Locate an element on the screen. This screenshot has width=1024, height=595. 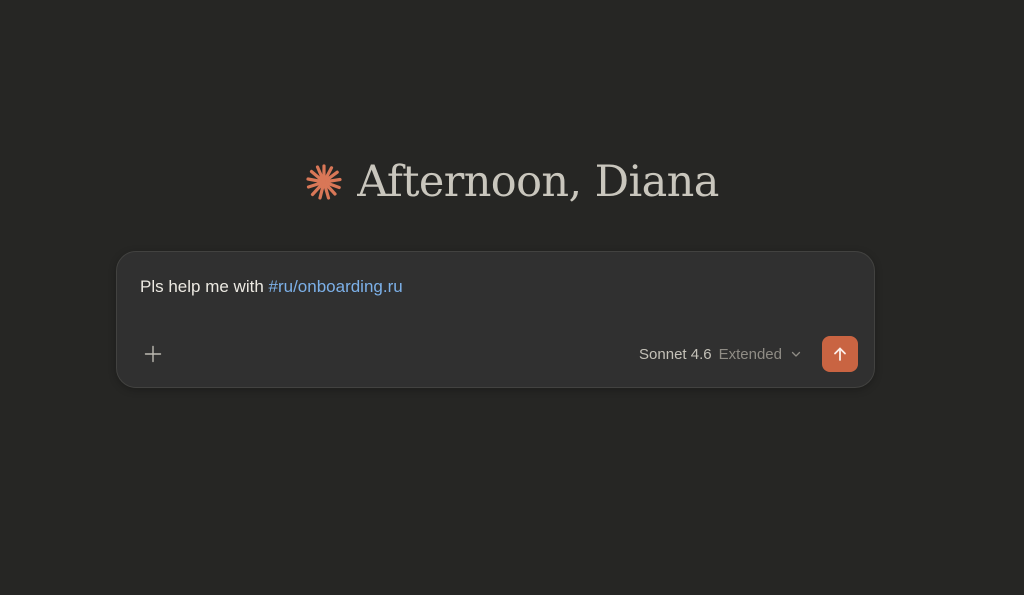
model-name: Sonnet 4.6 is located at coordinates (675, 354).